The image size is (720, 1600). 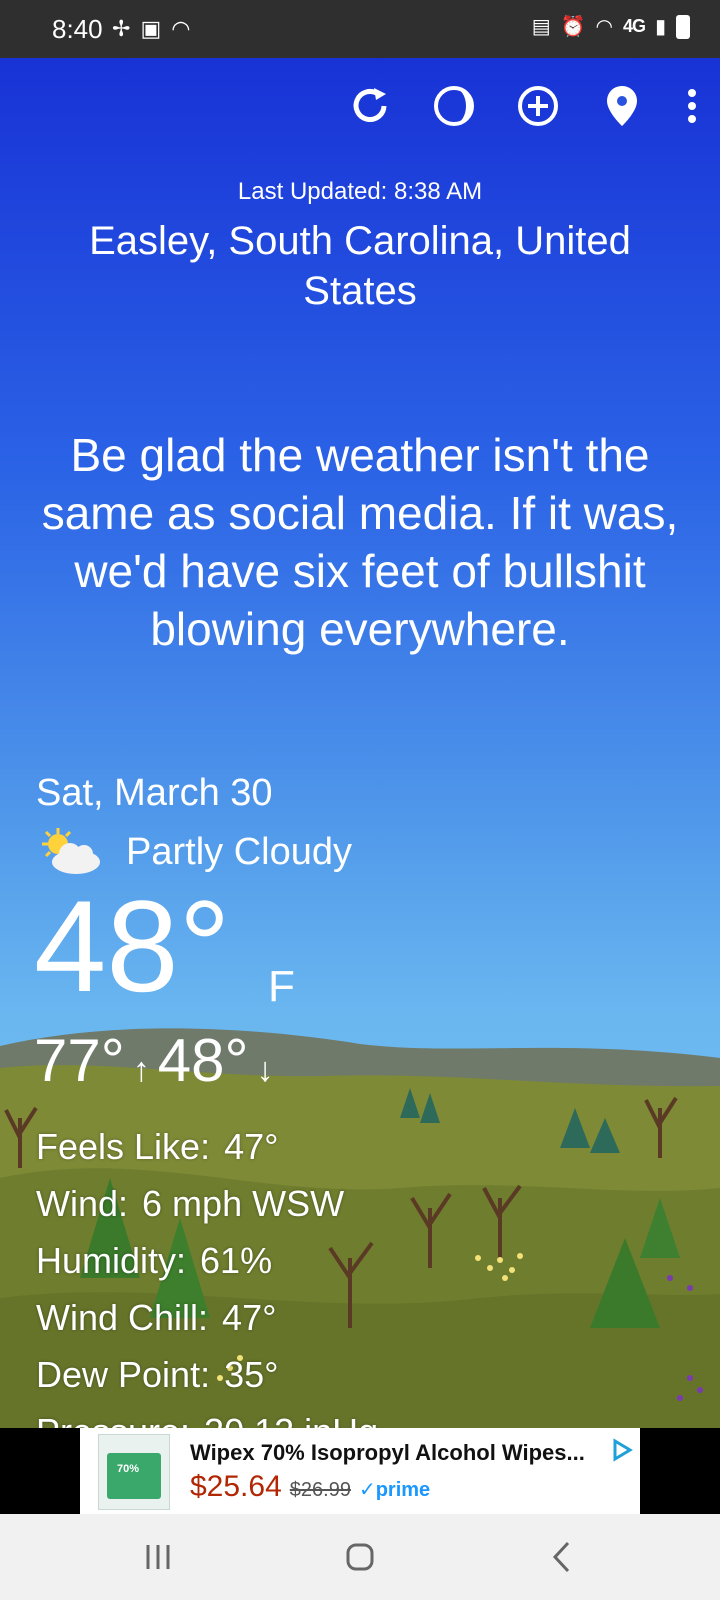 I want to click on ad-price: $25.64, so click(x=236, y=1486).